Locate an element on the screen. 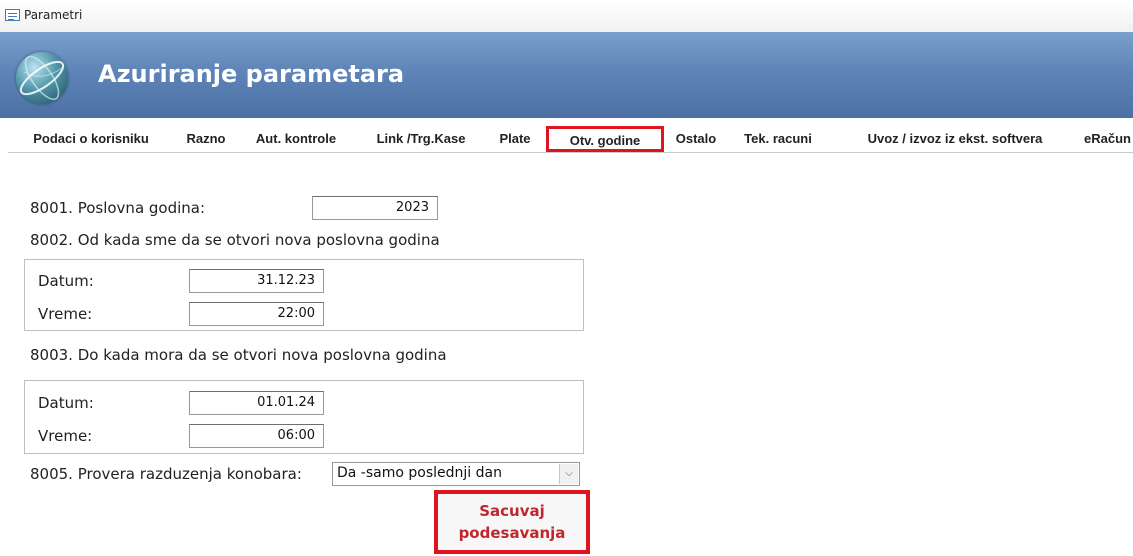 This screenshot has width=1133, height=556. tab-uvoz-izvoz: Uvoz / izvoz iz ekst. softvera is located at coordinates (955, 139).